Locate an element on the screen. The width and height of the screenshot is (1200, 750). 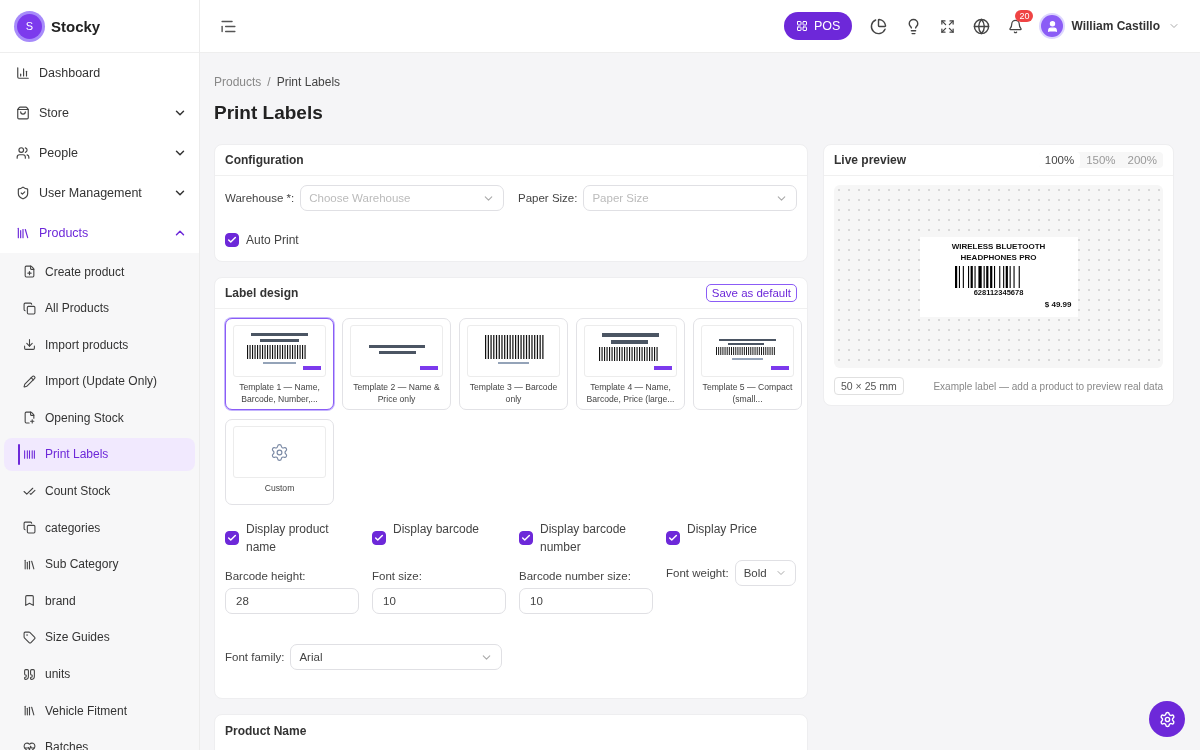
sidebar-item: Store is located at coordinates (99, 113).